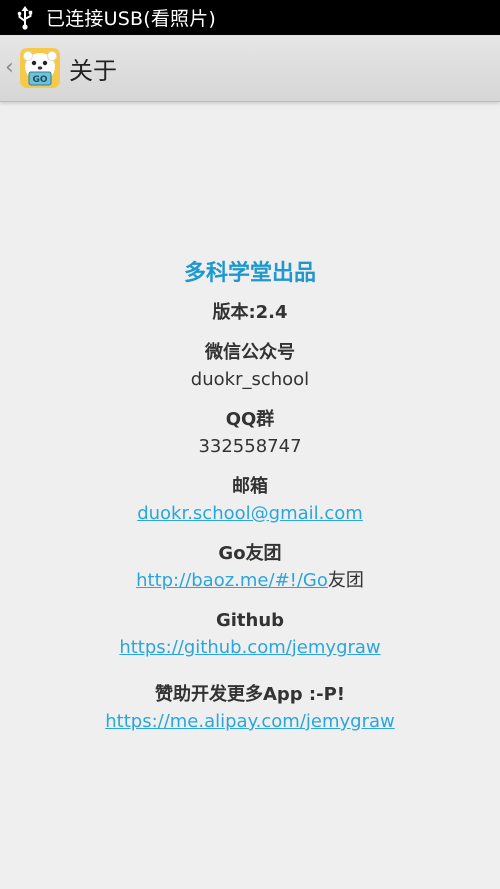 The image size is (500, 889). Describe the element at coordinates (39, 80) in the screenshot. I see `svg-text: GO` at that location.